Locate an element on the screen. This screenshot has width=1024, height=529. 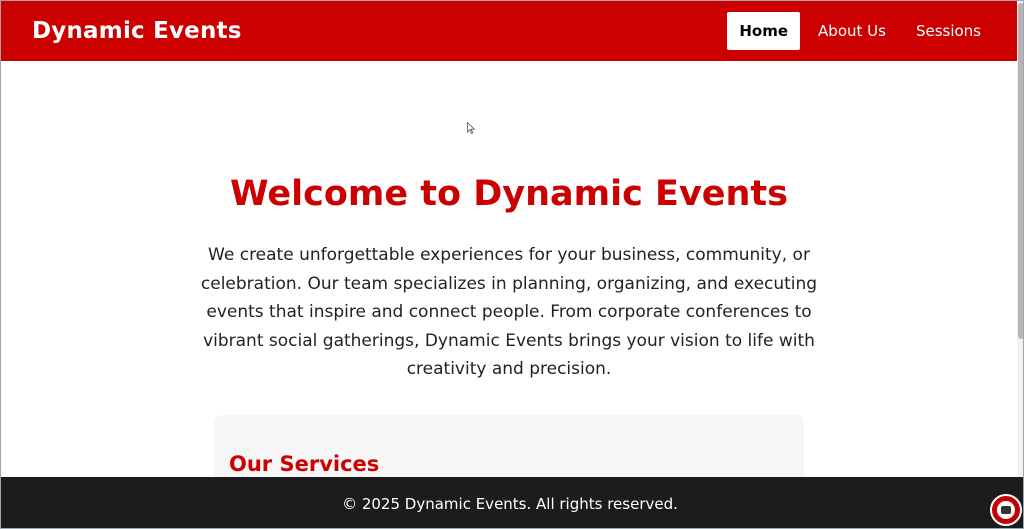
mouse-pointer-icon is located at coordinates (471, 128).